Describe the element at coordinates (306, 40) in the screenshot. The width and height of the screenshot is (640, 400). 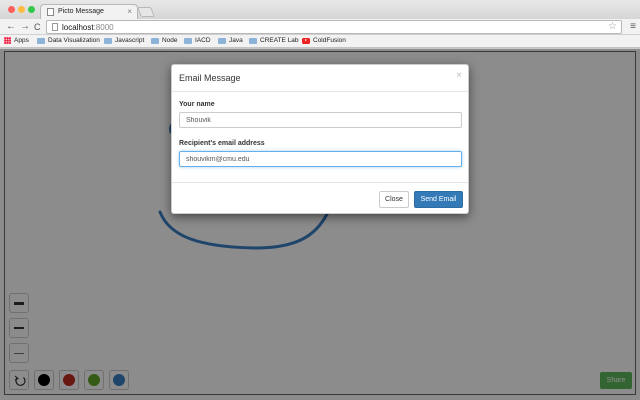
I see `youtube-icon` at that location.